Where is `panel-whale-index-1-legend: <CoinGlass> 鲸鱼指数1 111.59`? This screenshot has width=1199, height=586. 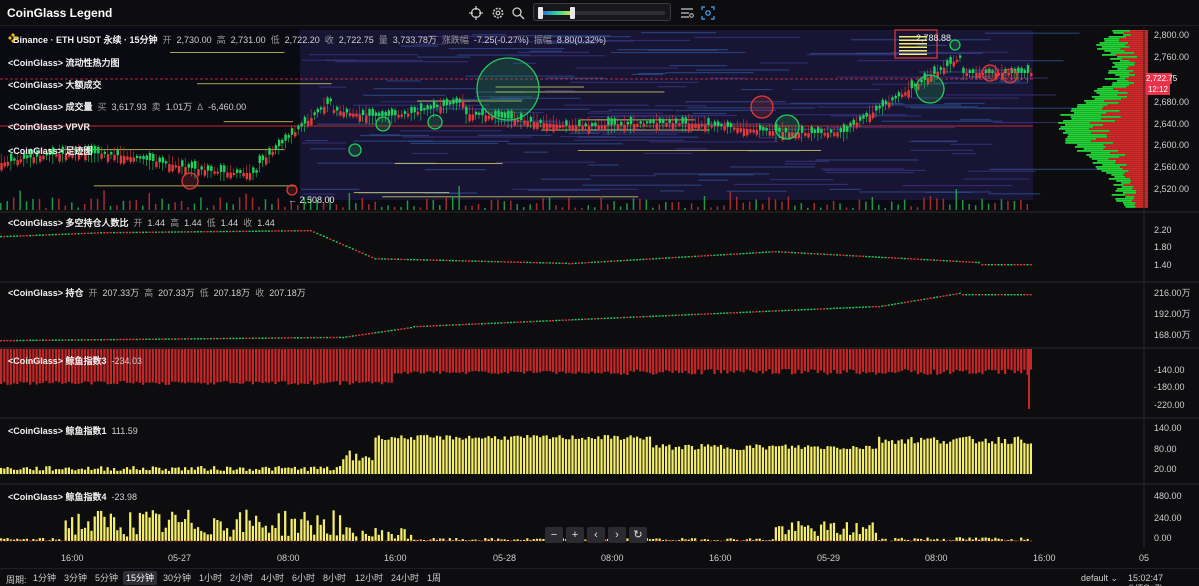 panel-whale-index-1-legend: <CoinGlass> 鲸鱼指数1 111.59 is located at coordinates (73, 430).